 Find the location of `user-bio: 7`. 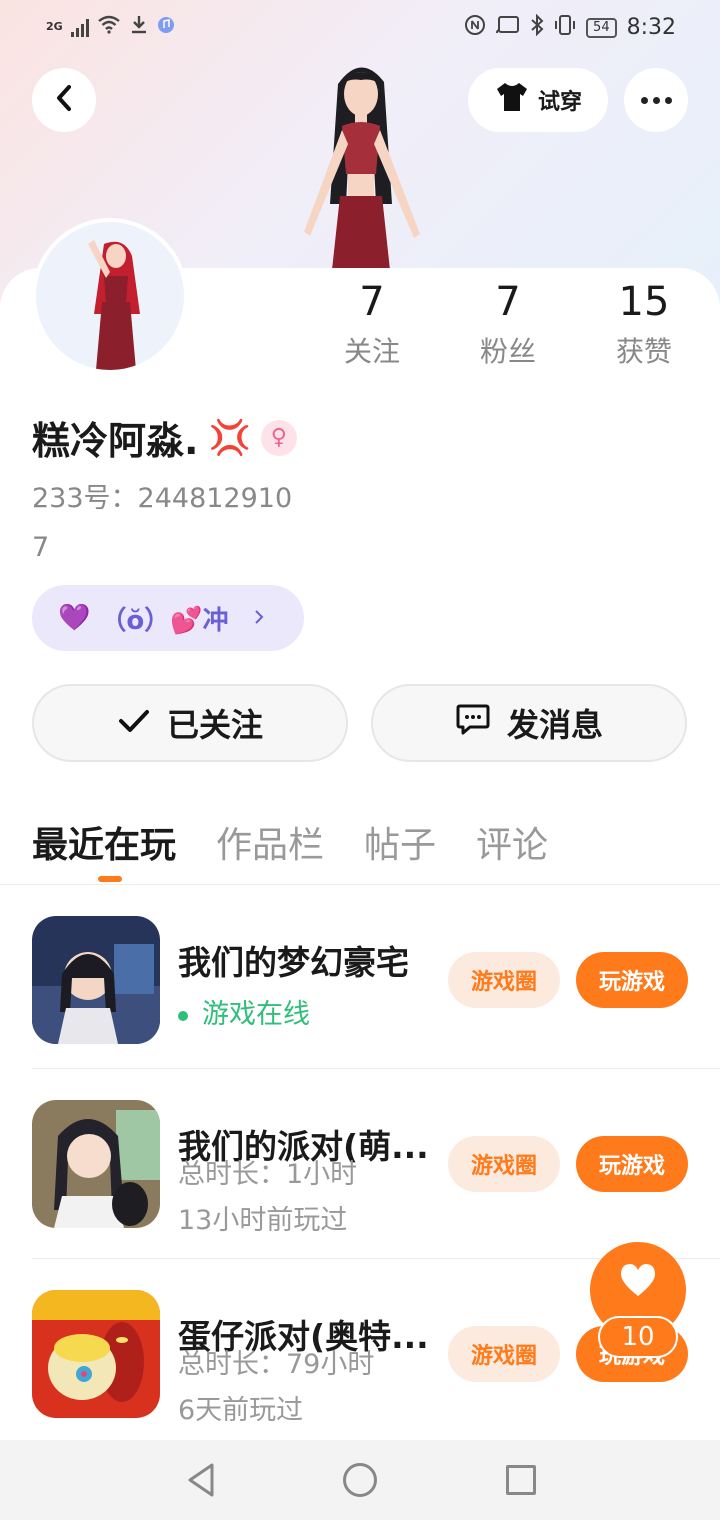

user-bio: 7 is located at coordinates (41, 547).